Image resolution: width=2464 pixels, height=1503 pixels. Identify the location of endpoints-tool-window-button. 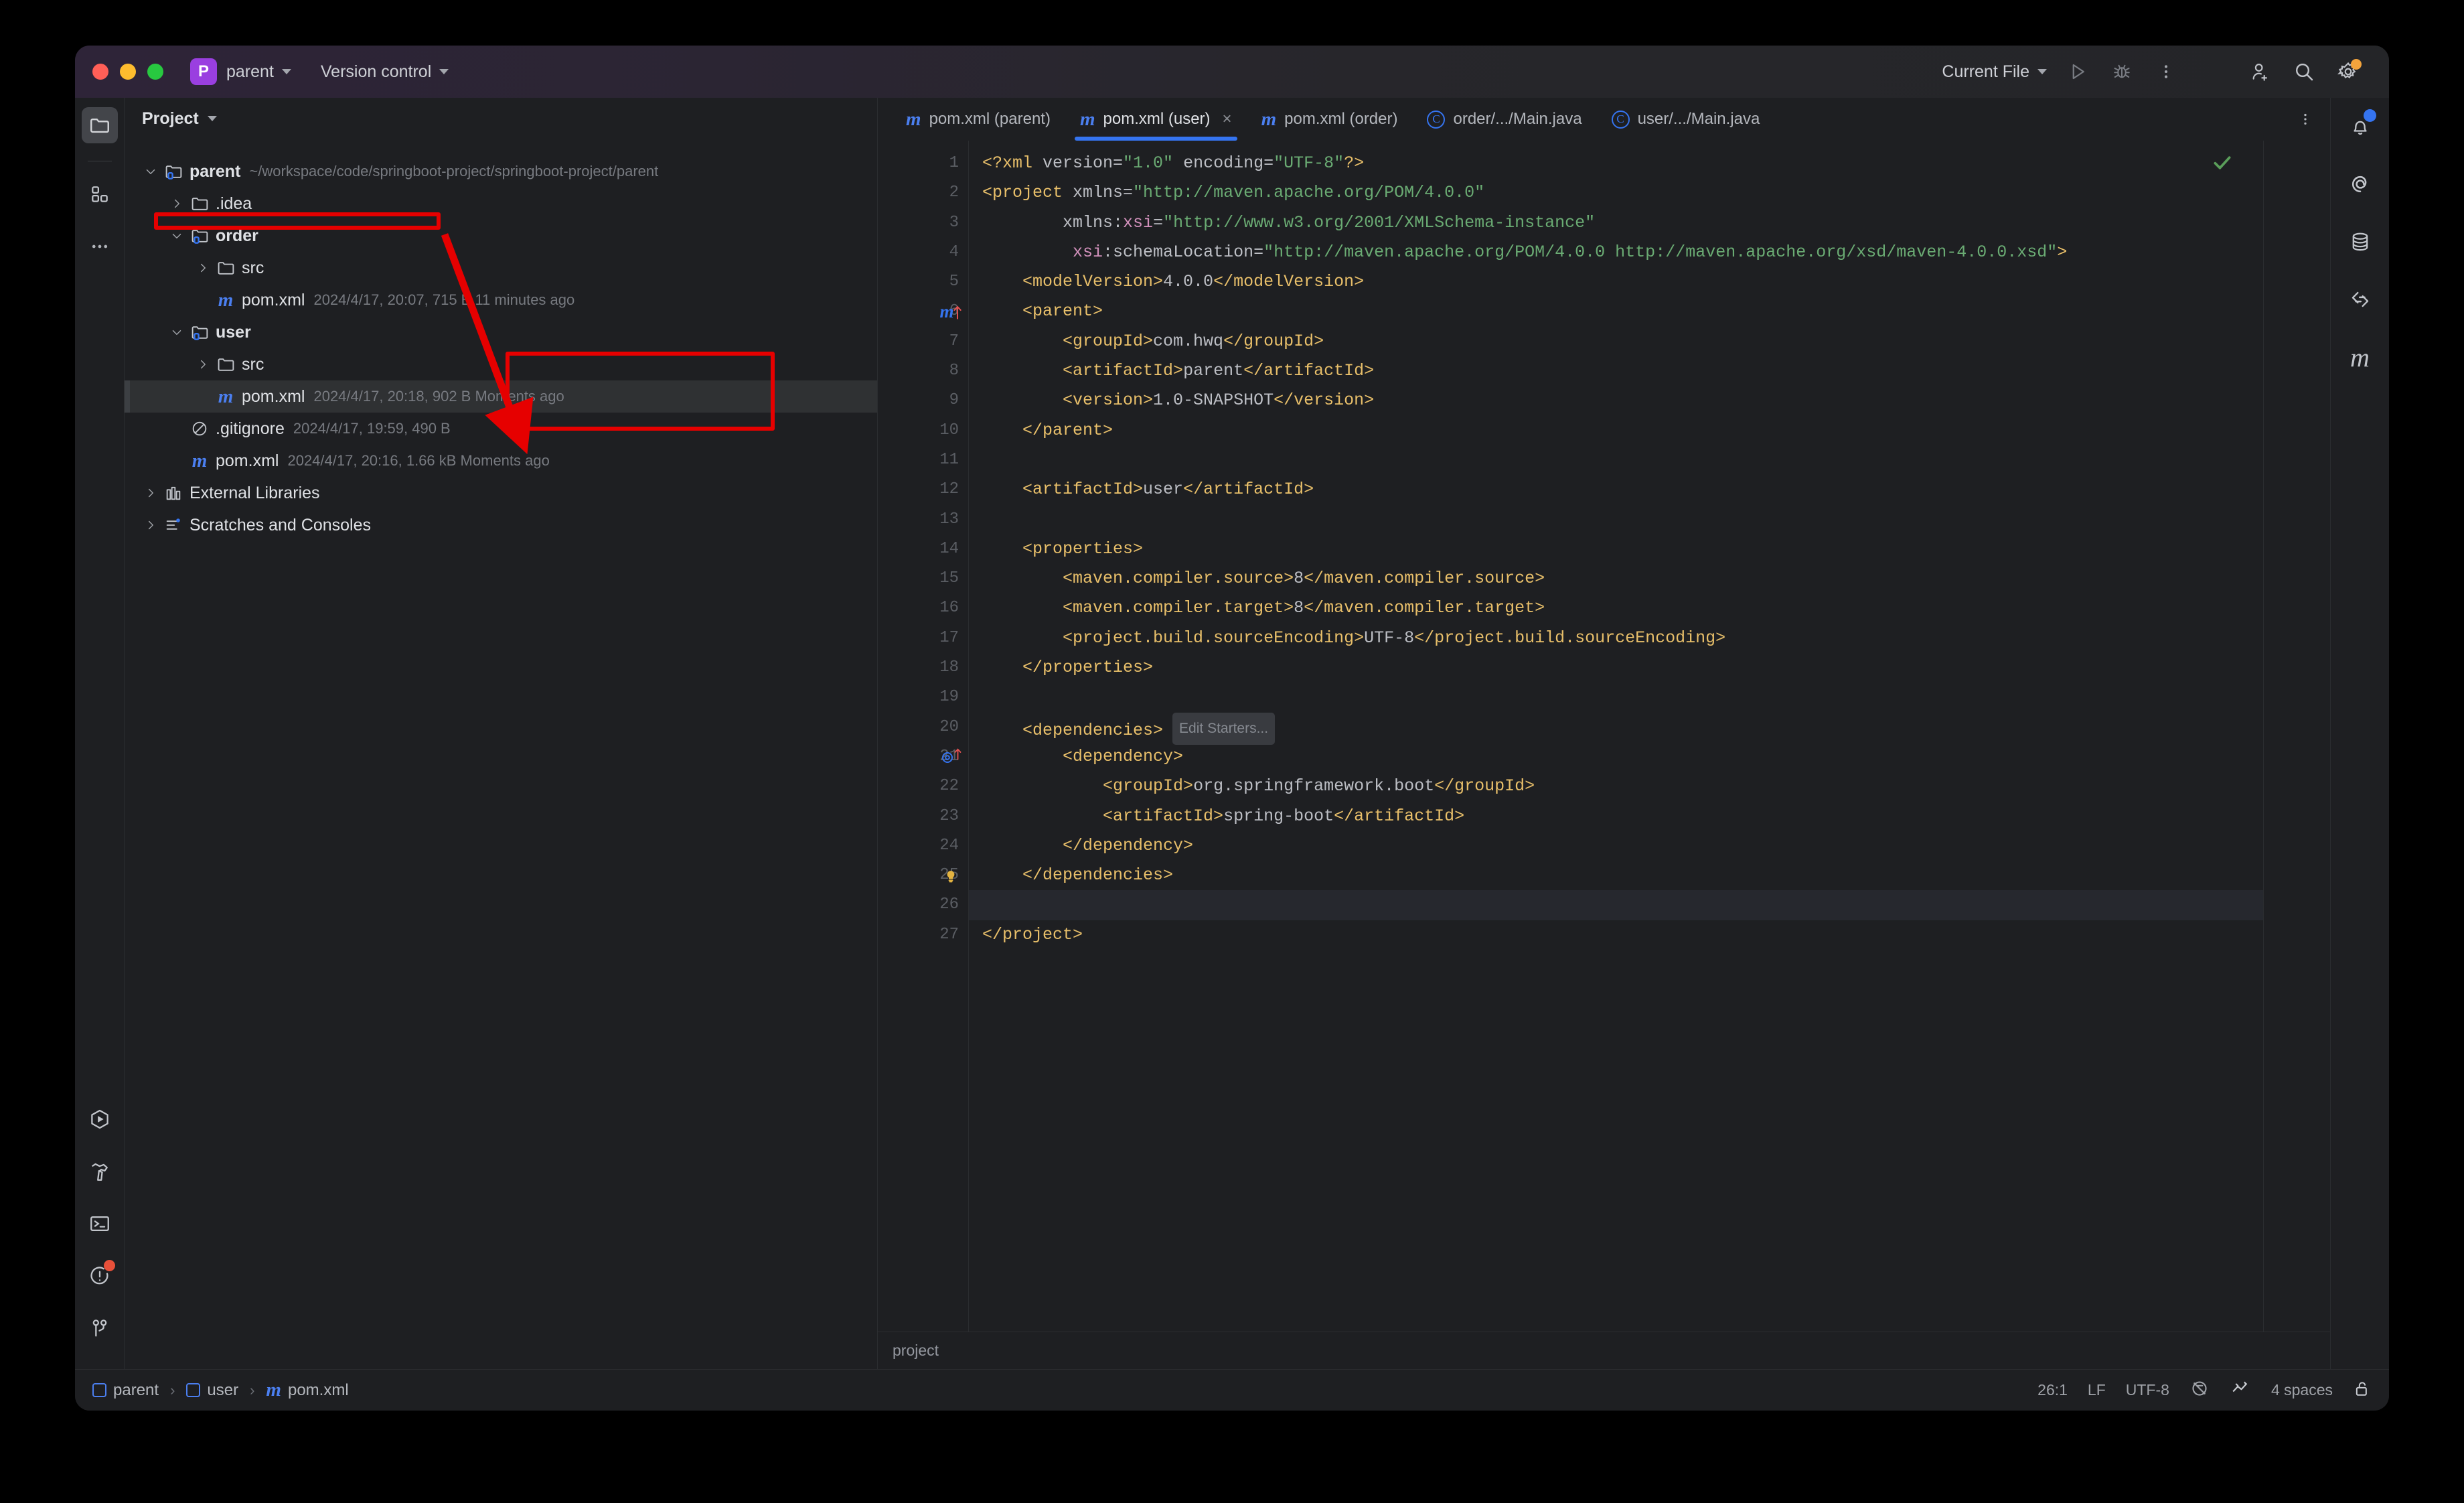
(2360, 299).